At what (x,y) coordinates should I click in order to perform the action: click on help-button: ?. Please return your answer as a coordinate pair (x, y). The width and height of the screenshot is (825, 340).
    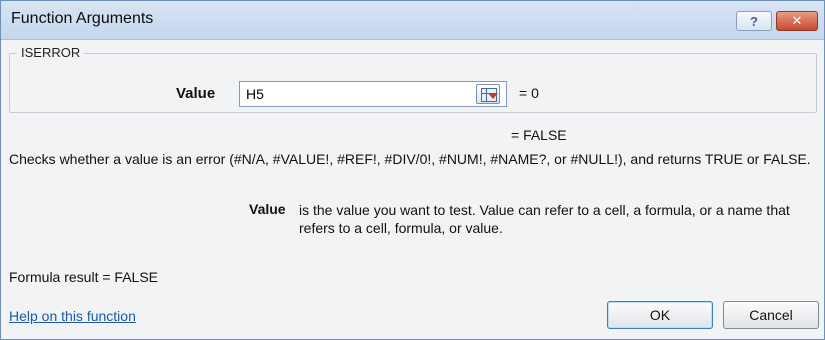
    Looking at the image, I should click on (754, 21).